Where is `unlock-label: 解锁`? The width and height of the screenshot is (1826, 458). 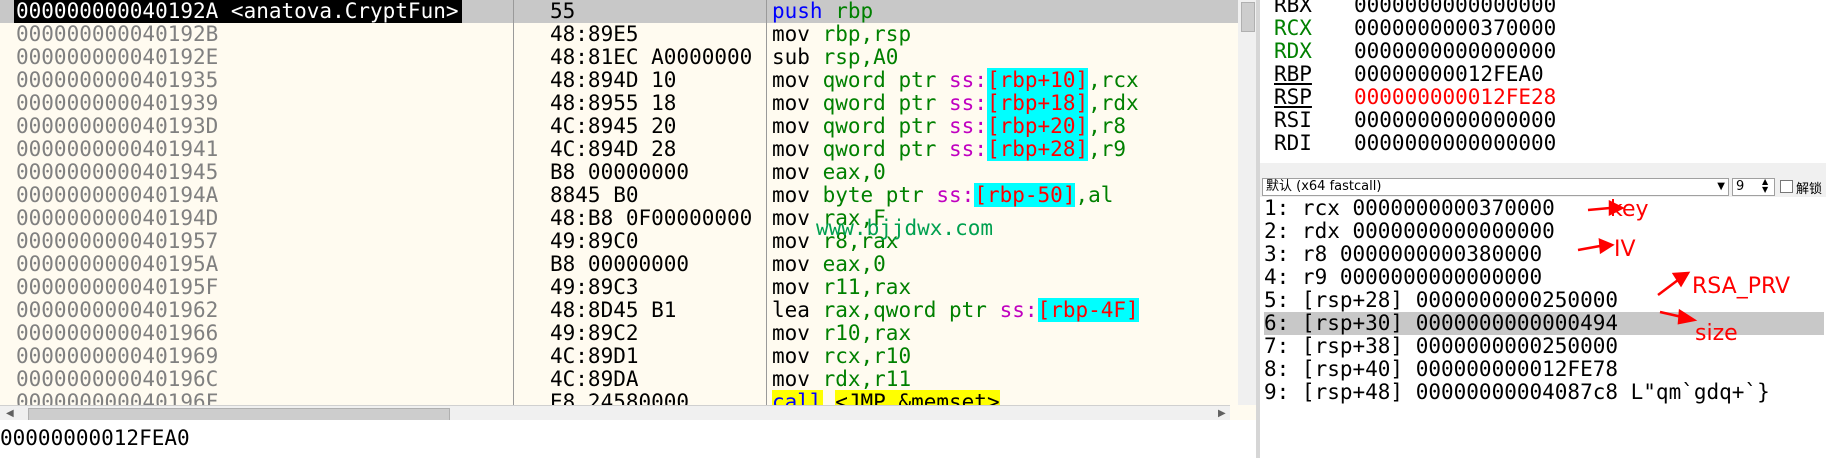 unlock-label: 解锁 is located at coordinates (1809, 189).